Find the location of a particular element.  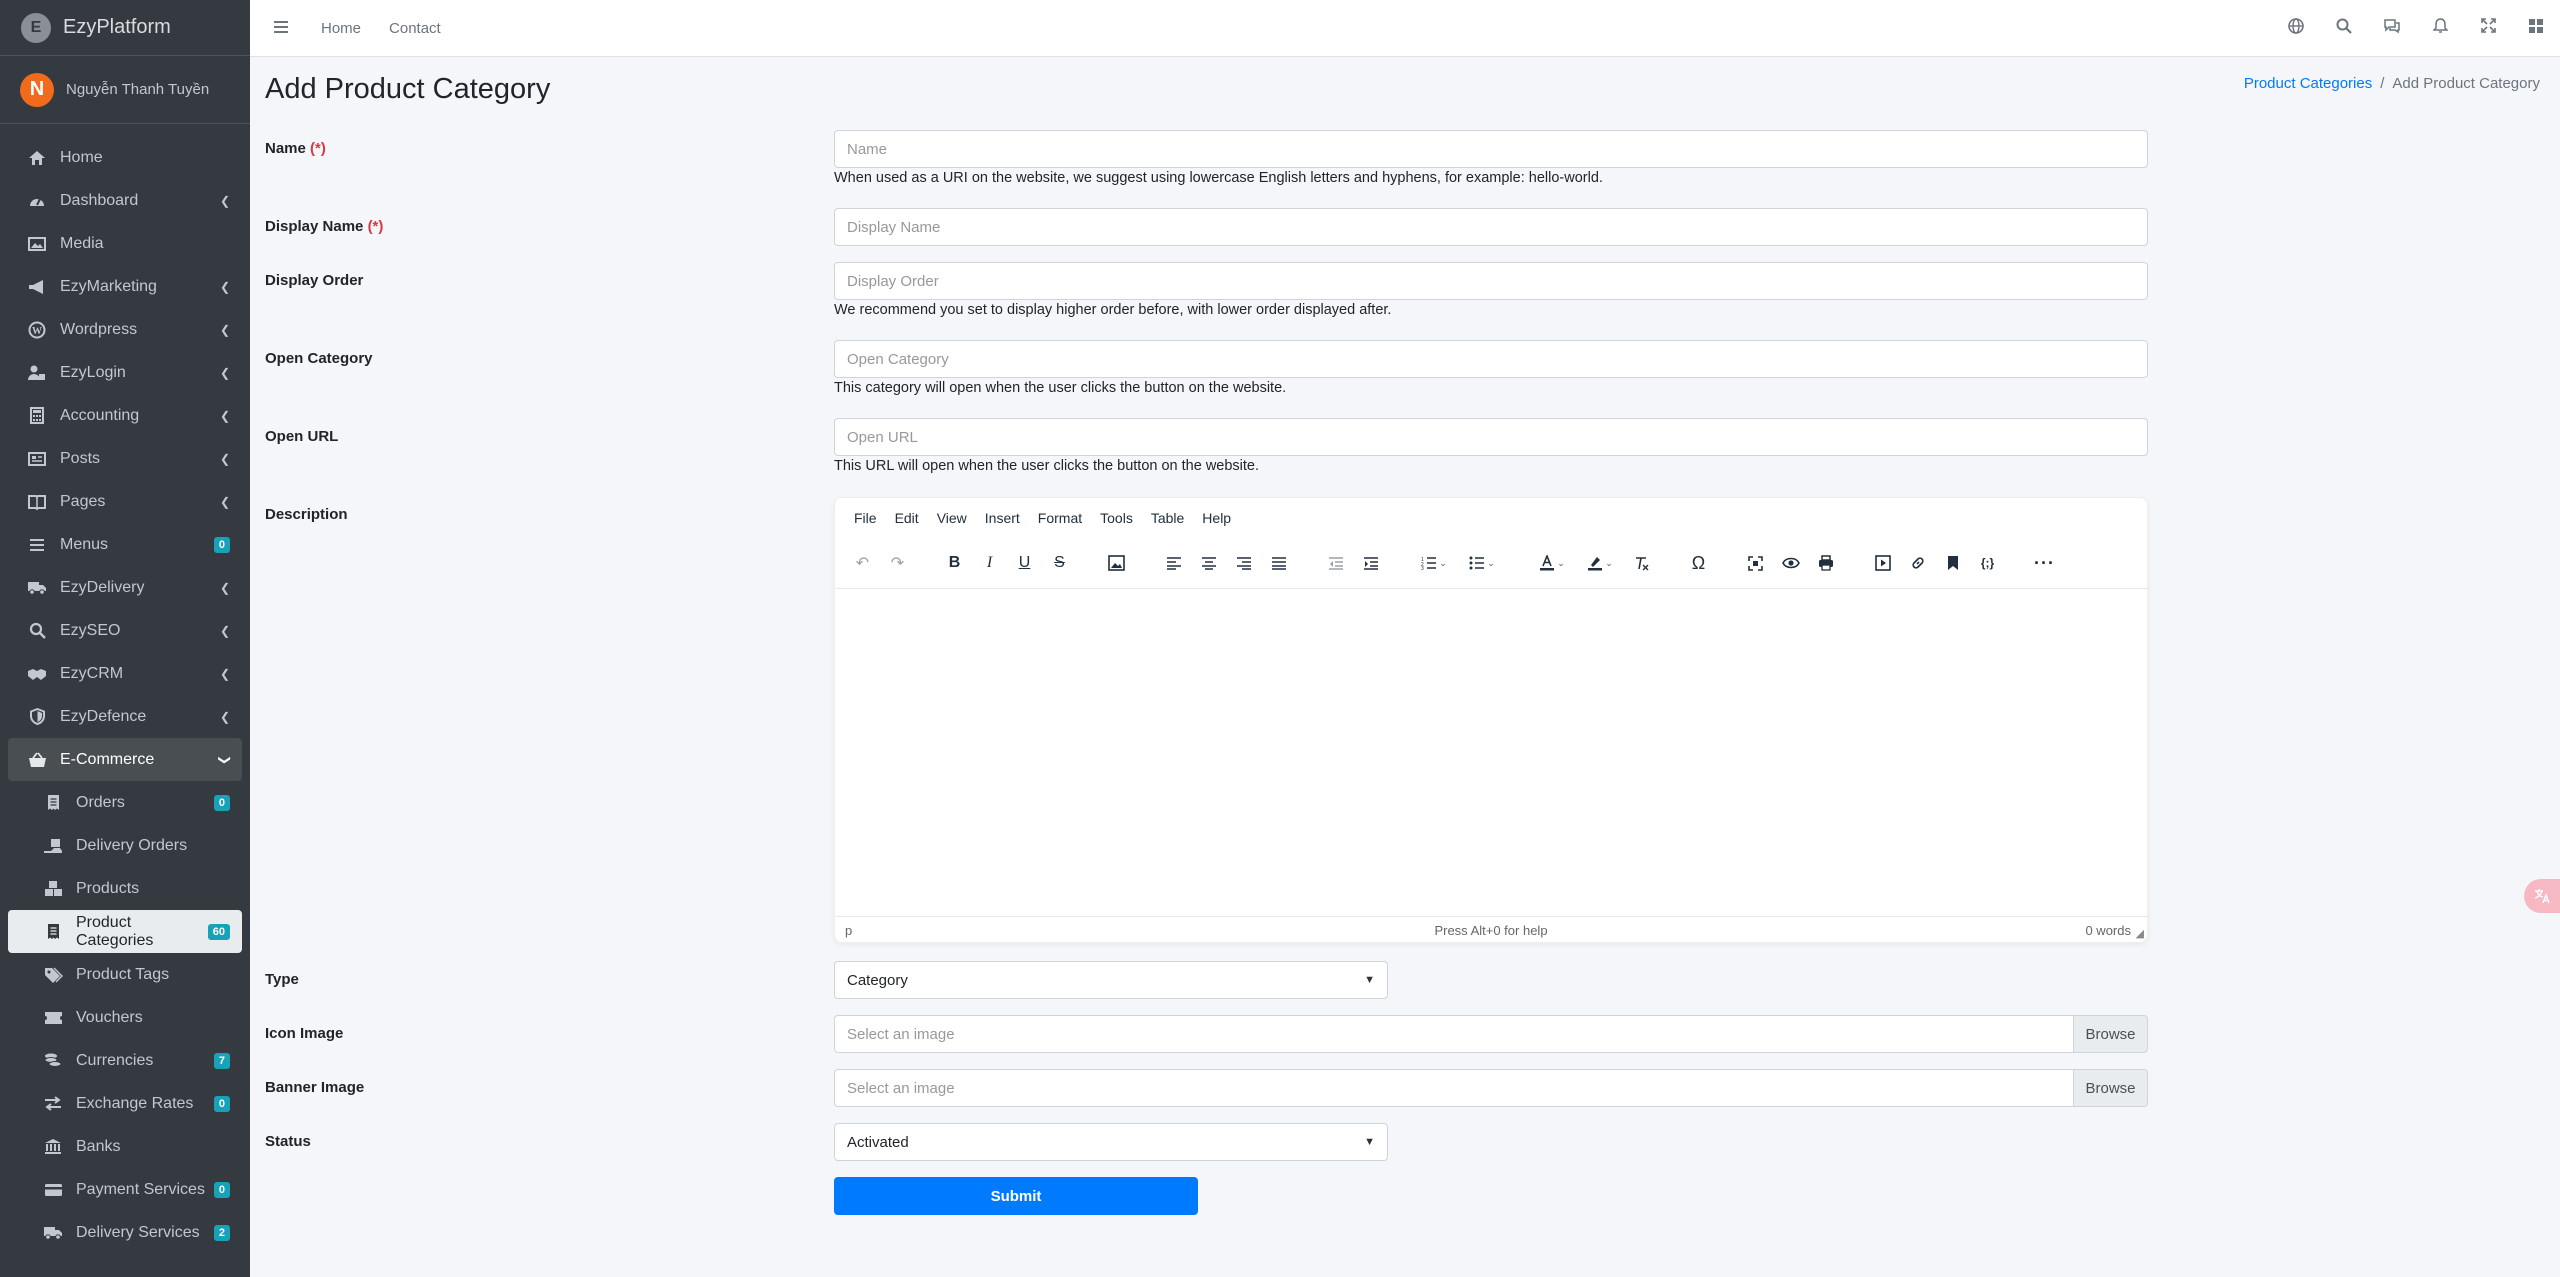

open-url-input is located at coordinates (1491, 437).